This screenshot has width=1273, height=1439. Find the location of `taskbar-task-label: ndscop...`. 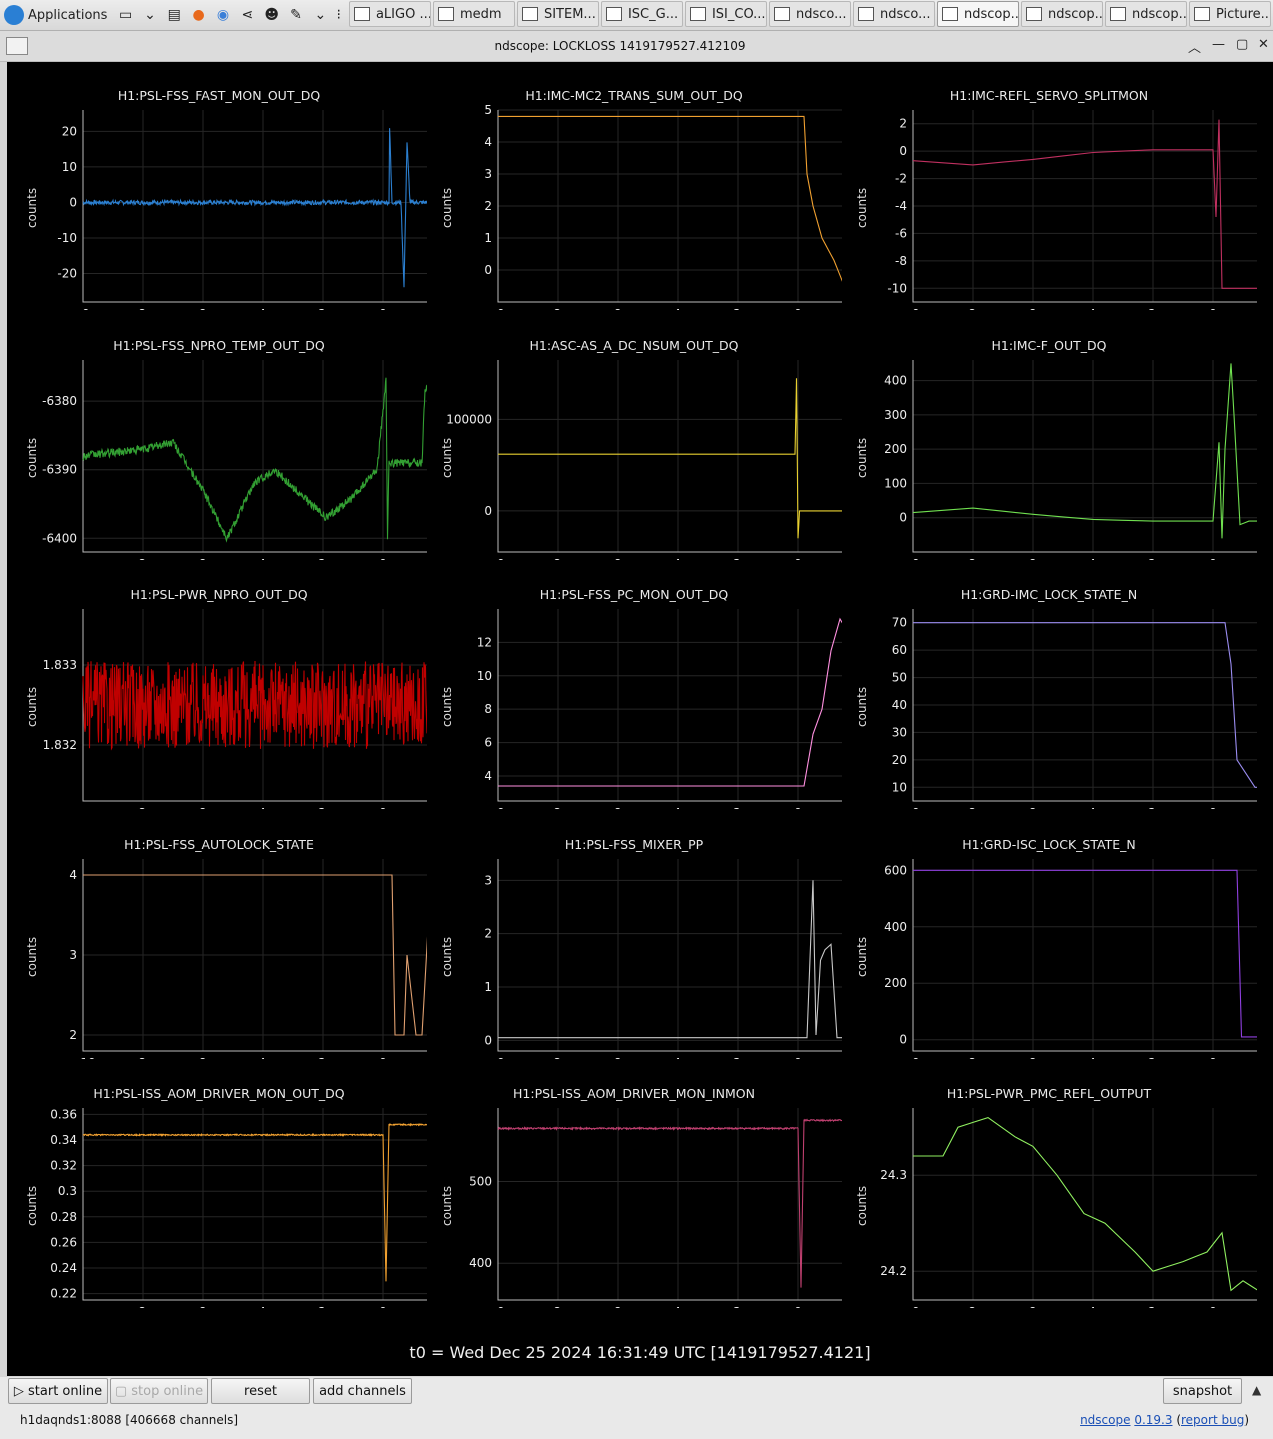

taskbar-task-label: ndscop... is located at coordinates (1159, 14).